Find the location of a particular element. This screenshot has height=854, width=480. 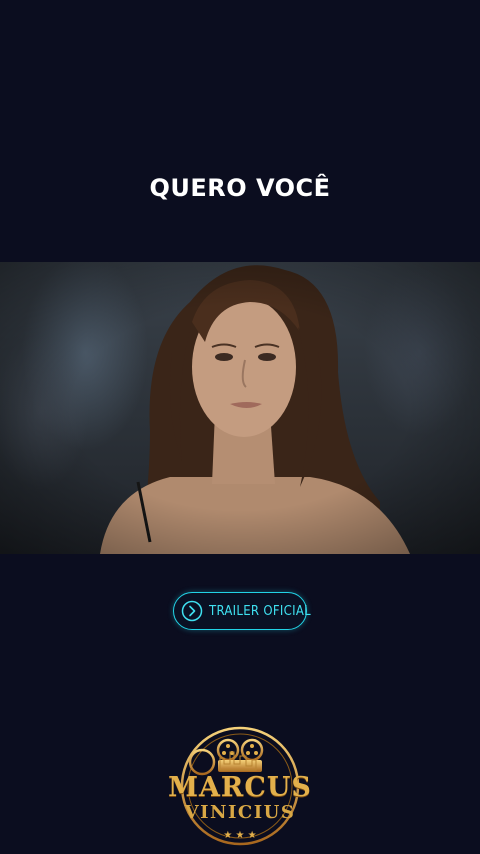

logo-text-vinicius: VINICIUS is located at coordinates (240, 812).